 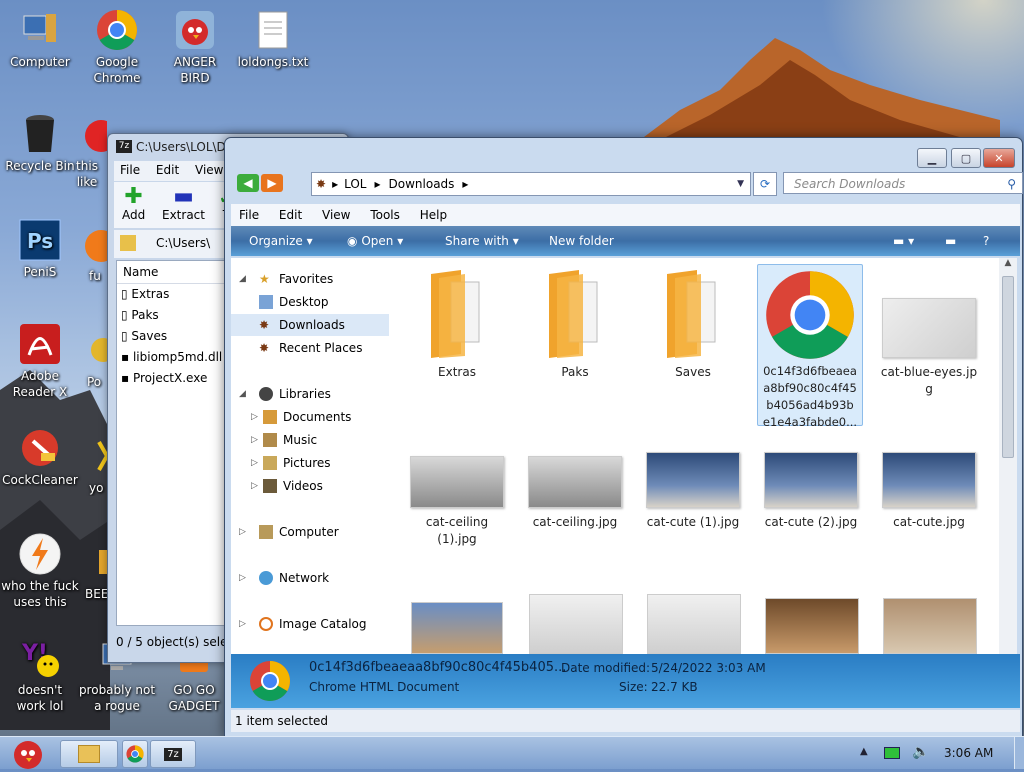 What do you see at coordinates (195, 30) in the screenshot?
I see `angry-bird-icon` at bounding box center [195, 30].